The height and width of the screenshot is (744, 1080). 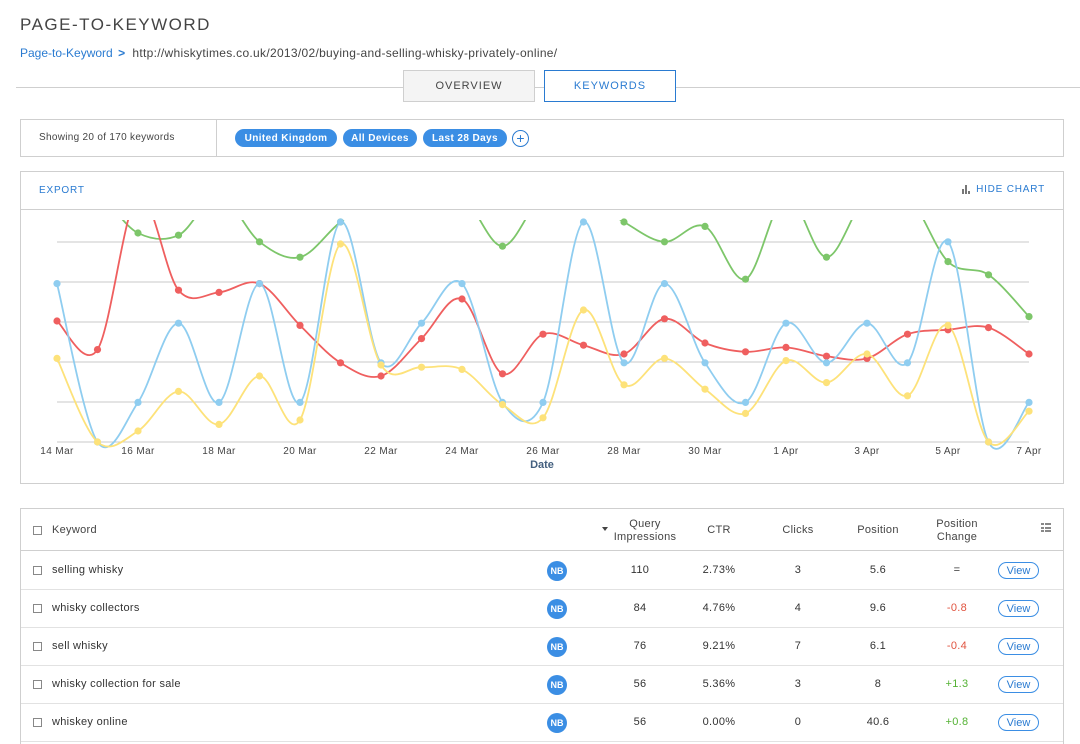 What do you see at coordinates (957, 531) in the screenshot?
I see `header-position-change: Position Change` at bounding box center [957, 531].